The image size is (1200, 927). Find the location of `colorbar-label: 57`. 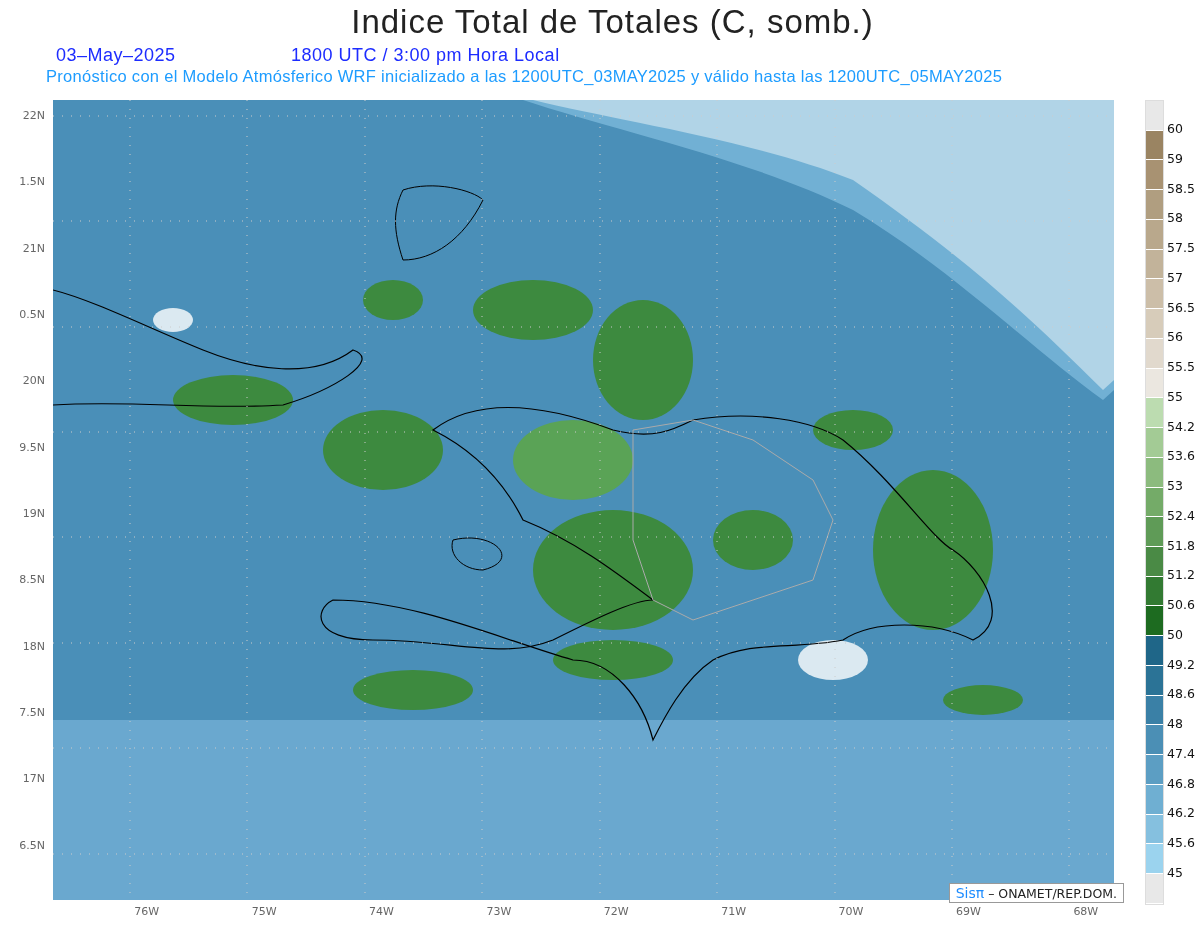

colorbar-label: 57 is located at coordinates (1175, 277).